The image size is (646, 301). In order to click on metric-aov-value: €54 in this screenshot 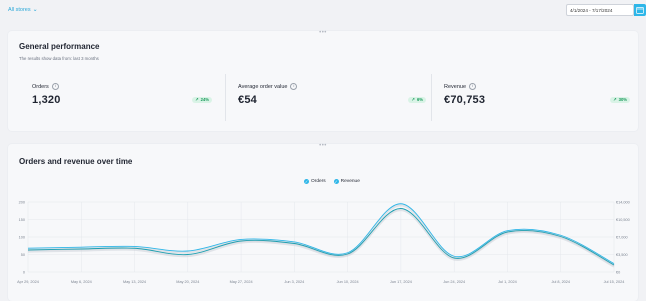, I will do `click(247, 100)`.